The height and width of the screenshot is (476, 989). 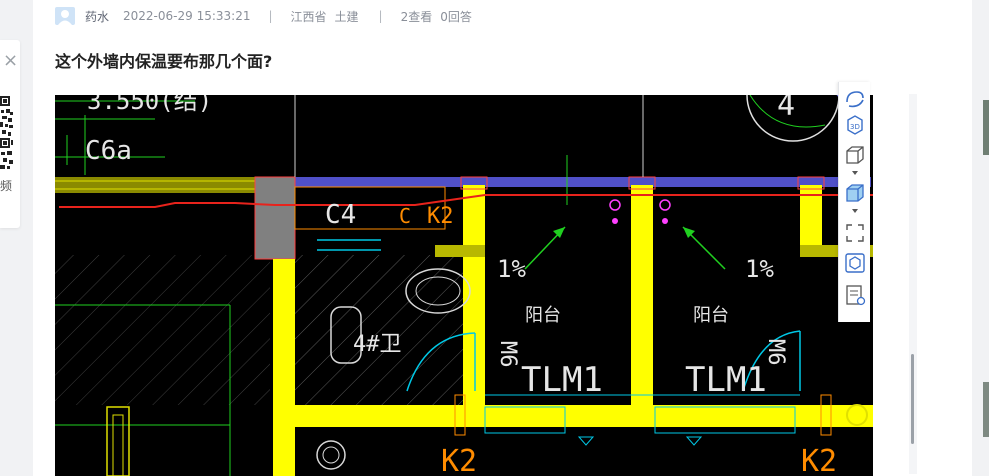 What do you see at coordinates (855, 295) in the screenshot?
I see `layer-settings-icon` at bounding box center [855, 295].